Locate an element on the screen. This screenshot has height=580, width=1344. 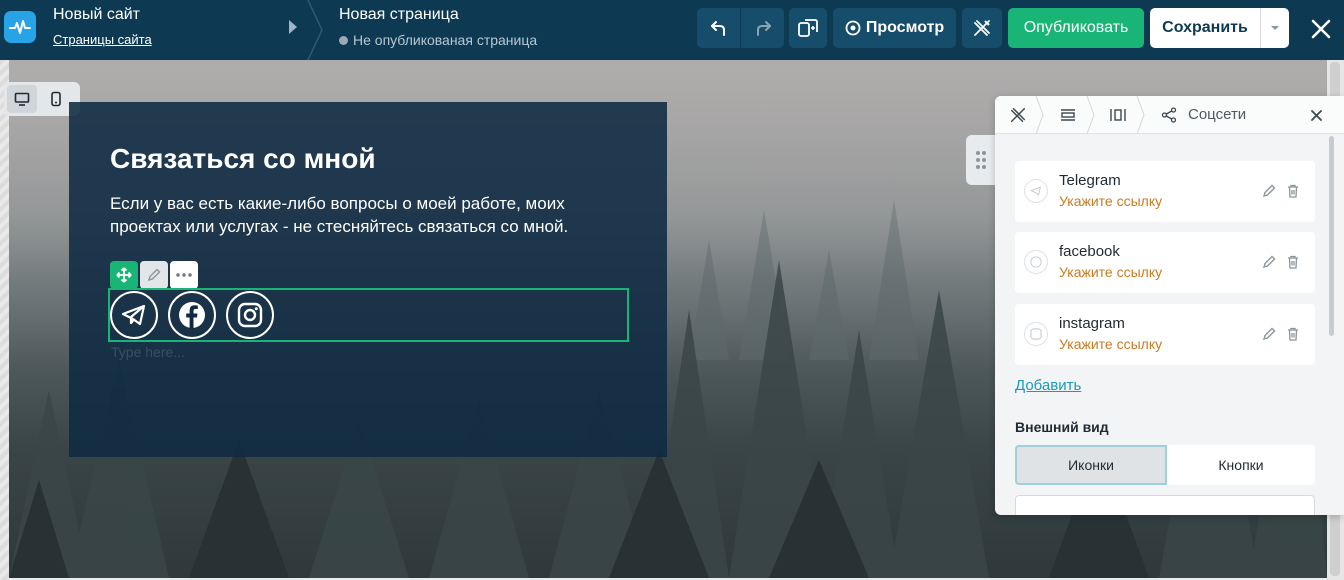
design-button is located at coordinates (982, 28).